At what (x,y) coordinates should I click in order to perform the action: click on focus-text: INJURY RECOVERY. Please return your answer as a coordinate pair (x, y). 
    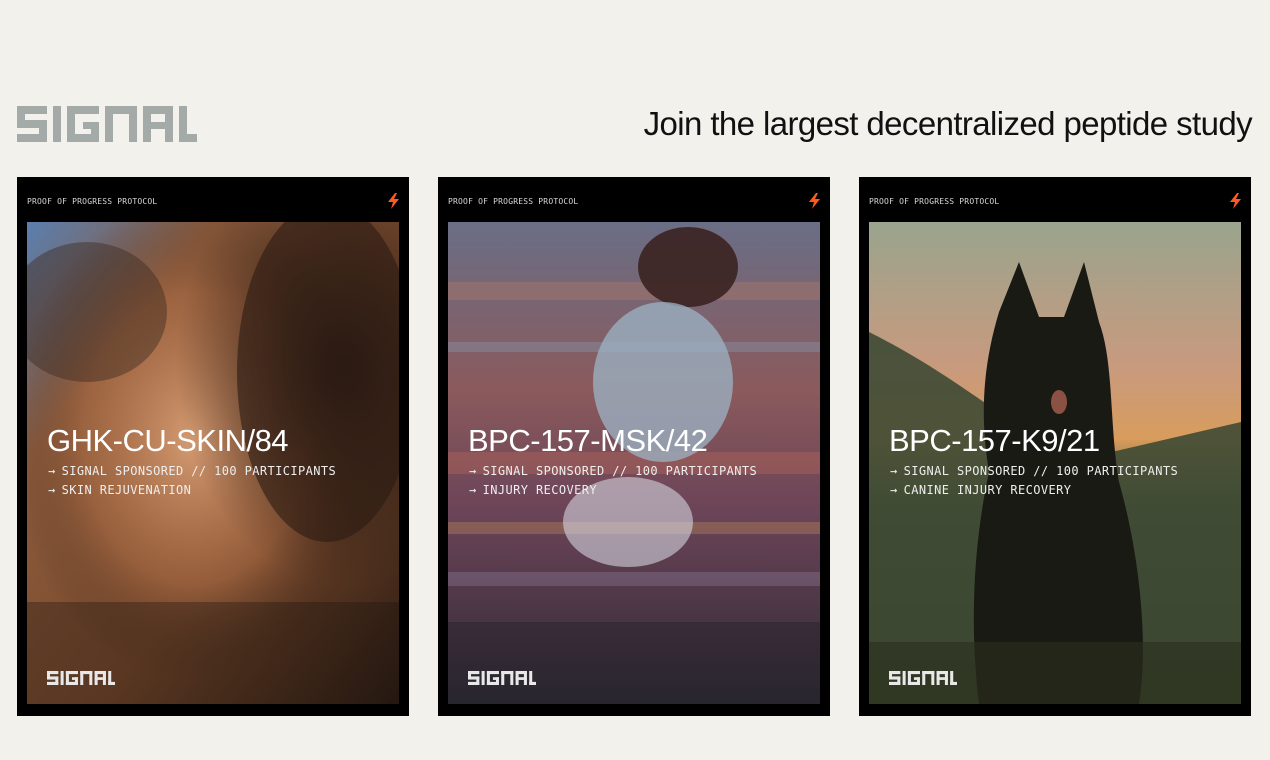
    Looking at the image, I should click on (539, 490).